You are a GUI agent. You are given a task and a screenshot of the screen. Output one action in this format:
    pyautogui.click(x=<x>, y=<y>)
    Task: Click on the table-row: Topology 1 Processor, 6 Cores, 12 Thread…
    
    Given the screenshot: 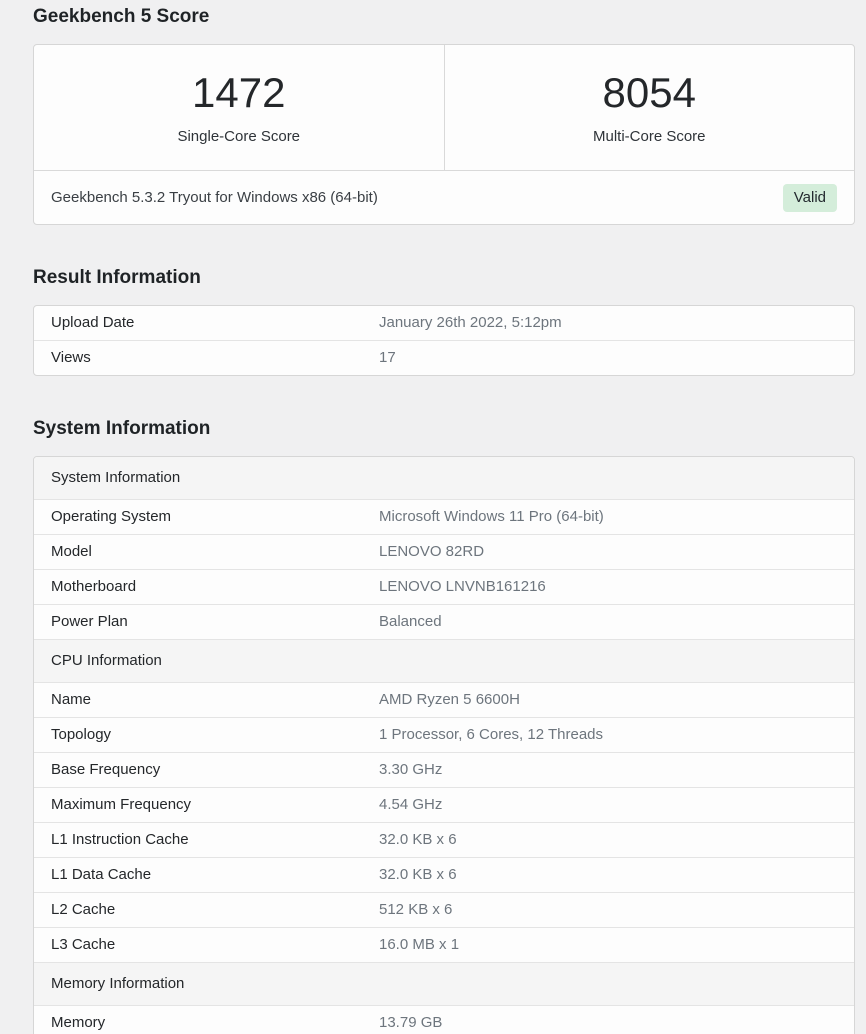 What is the action you would take?
    pyautogui.click(x=444, y=734)
    